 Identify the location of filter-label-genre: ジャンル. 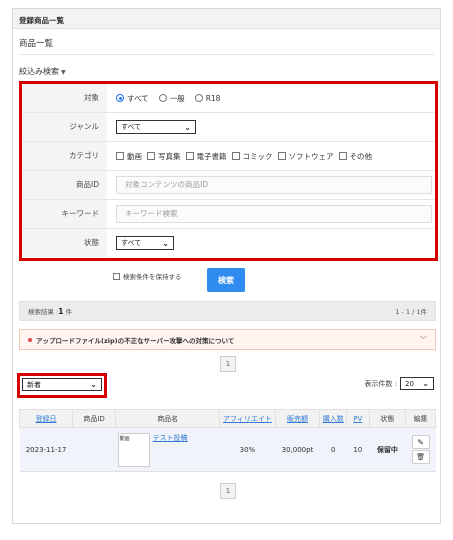
(64, 127).